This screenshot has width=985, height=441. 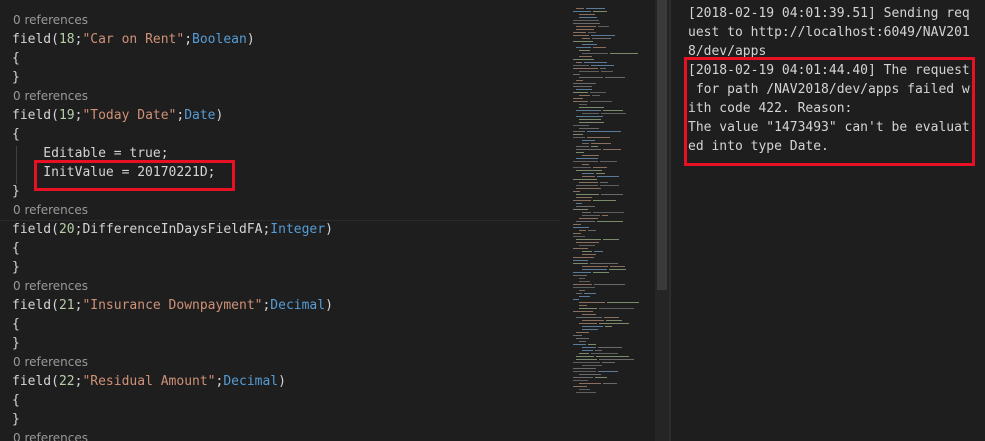 I want to click on vertical-scrollbar, so click(x=662, y=220).